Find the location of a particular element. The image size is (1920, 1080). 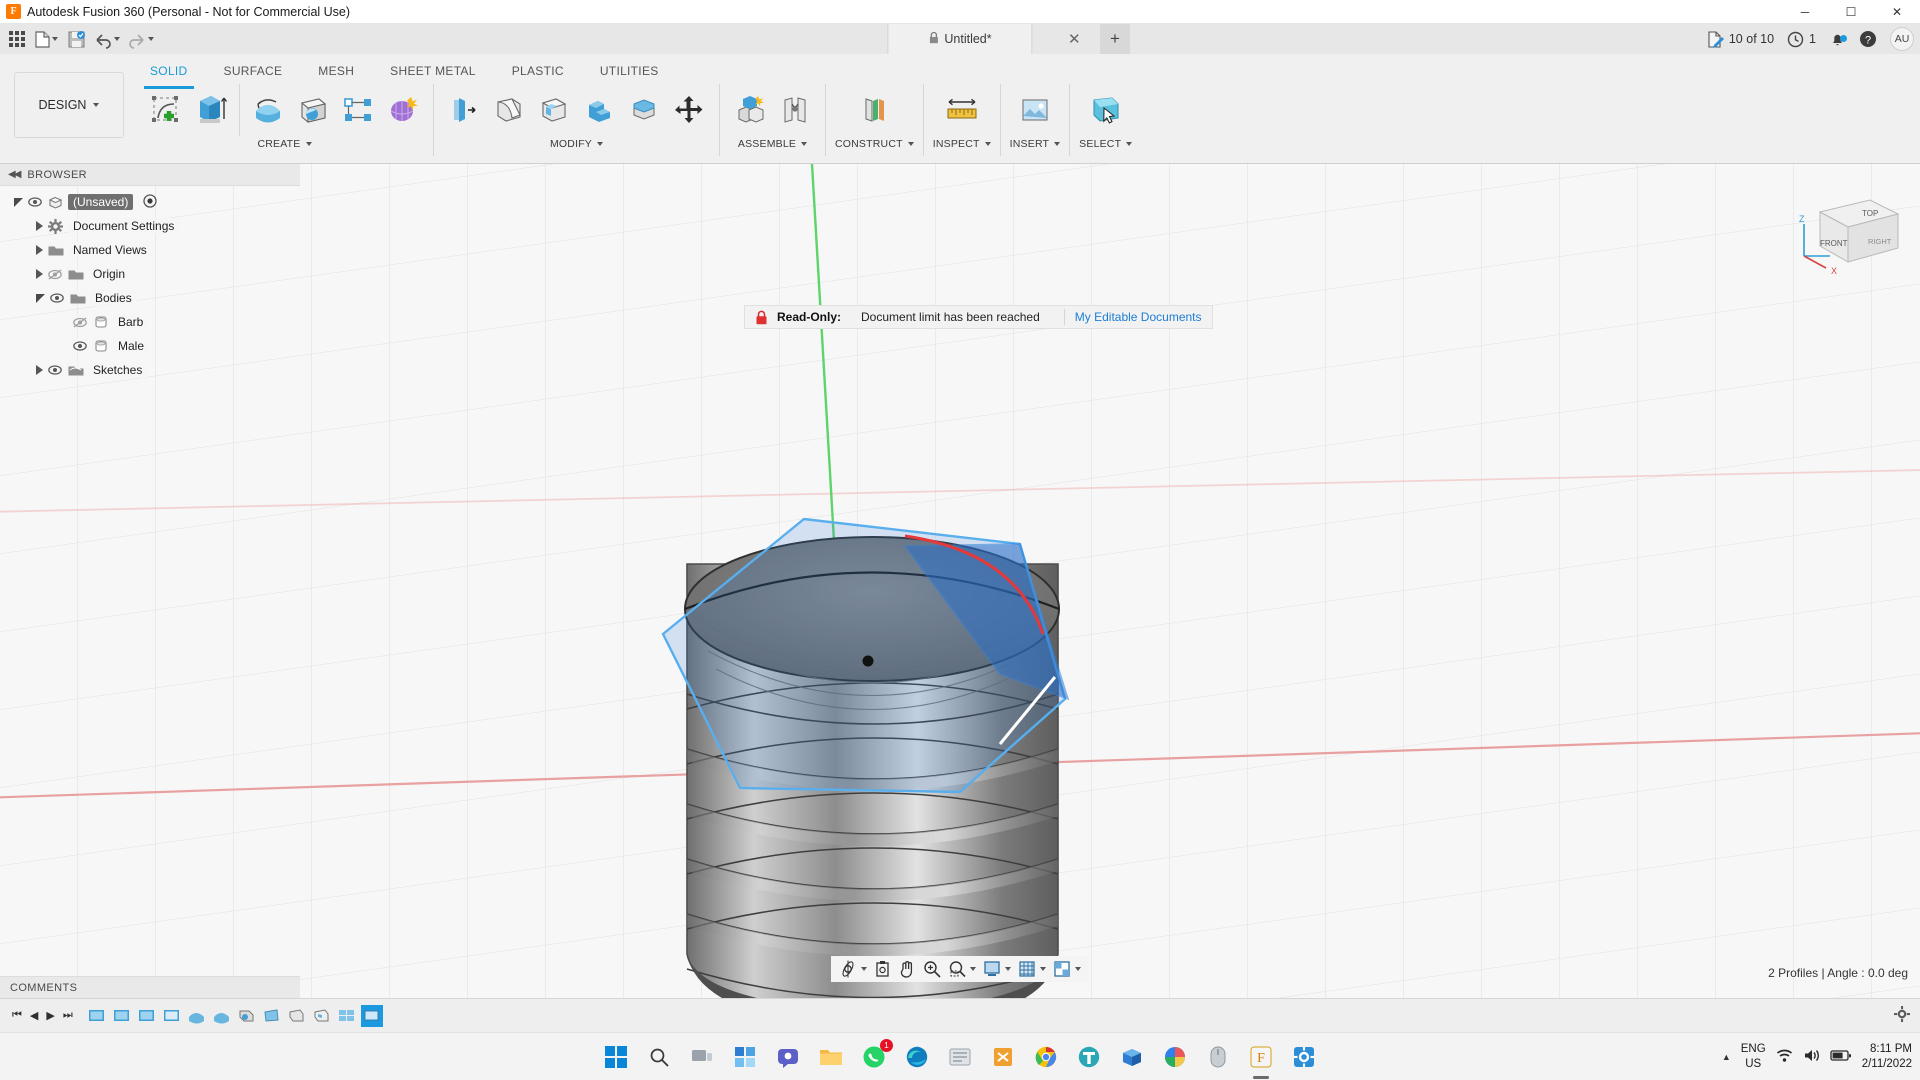

tab-surface: SURFACE is located at coordinates (253, 74).